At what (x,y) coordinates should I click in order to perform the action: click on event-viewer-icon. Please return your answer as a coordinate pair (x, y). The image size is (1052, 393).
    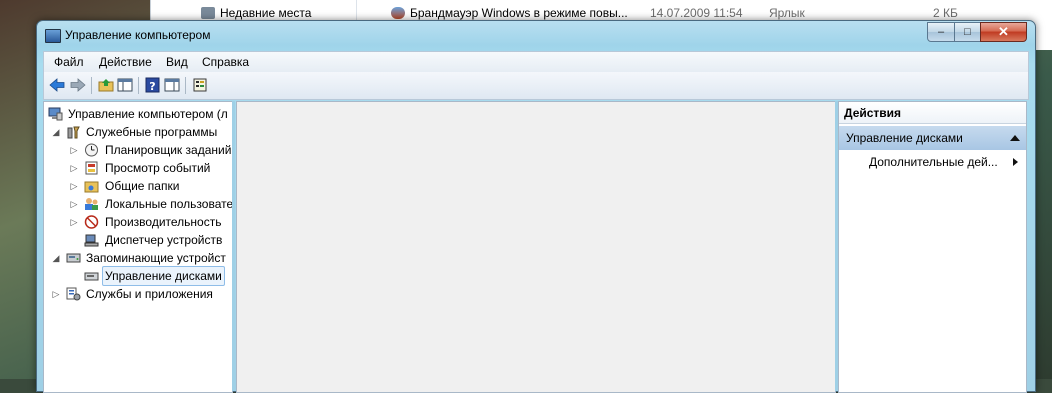
    Looking at the image, I should click on (91, 168).